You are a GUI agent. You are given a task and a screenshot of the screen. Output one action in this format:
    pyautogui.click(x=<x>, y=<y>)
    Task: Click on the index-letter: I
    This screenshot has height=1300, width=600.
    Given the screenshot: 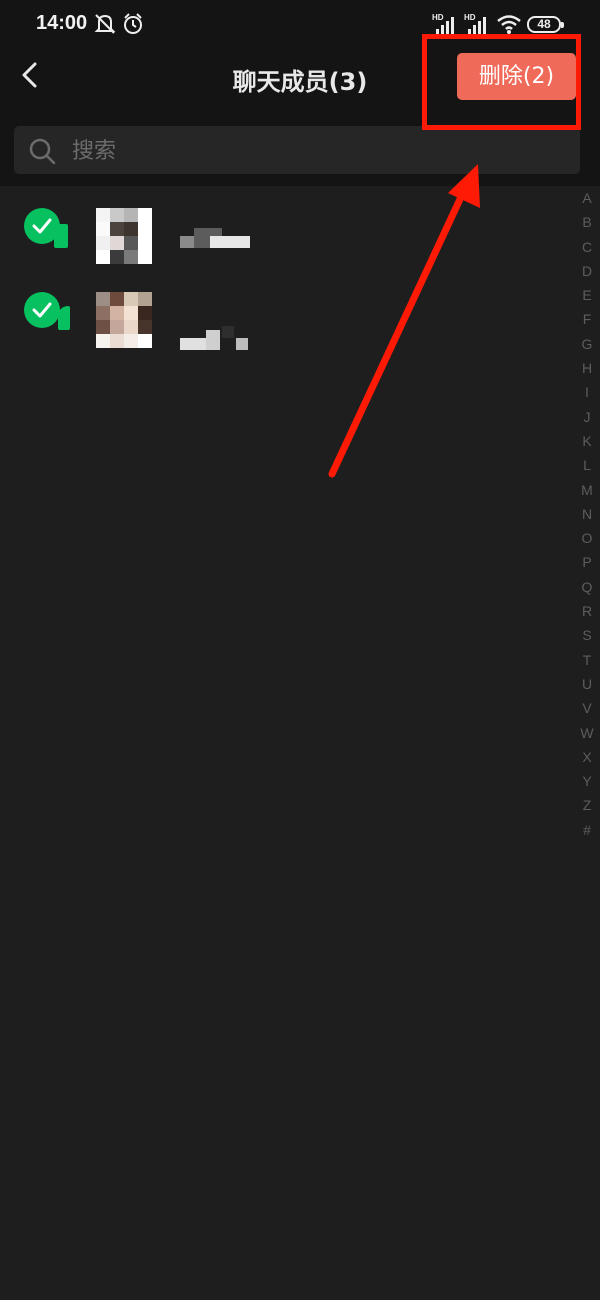 What is the action you would take?
    pyautogui.click(x=587, y=392)
    